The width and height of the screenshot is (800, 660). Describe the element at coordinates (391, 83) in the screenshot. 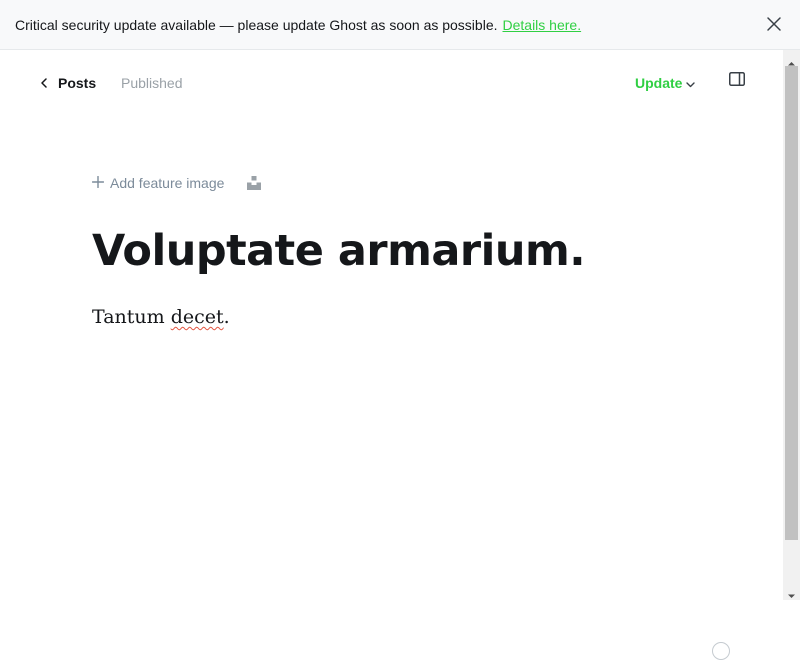

I see `editor-header: Posts Published Update` at that location.